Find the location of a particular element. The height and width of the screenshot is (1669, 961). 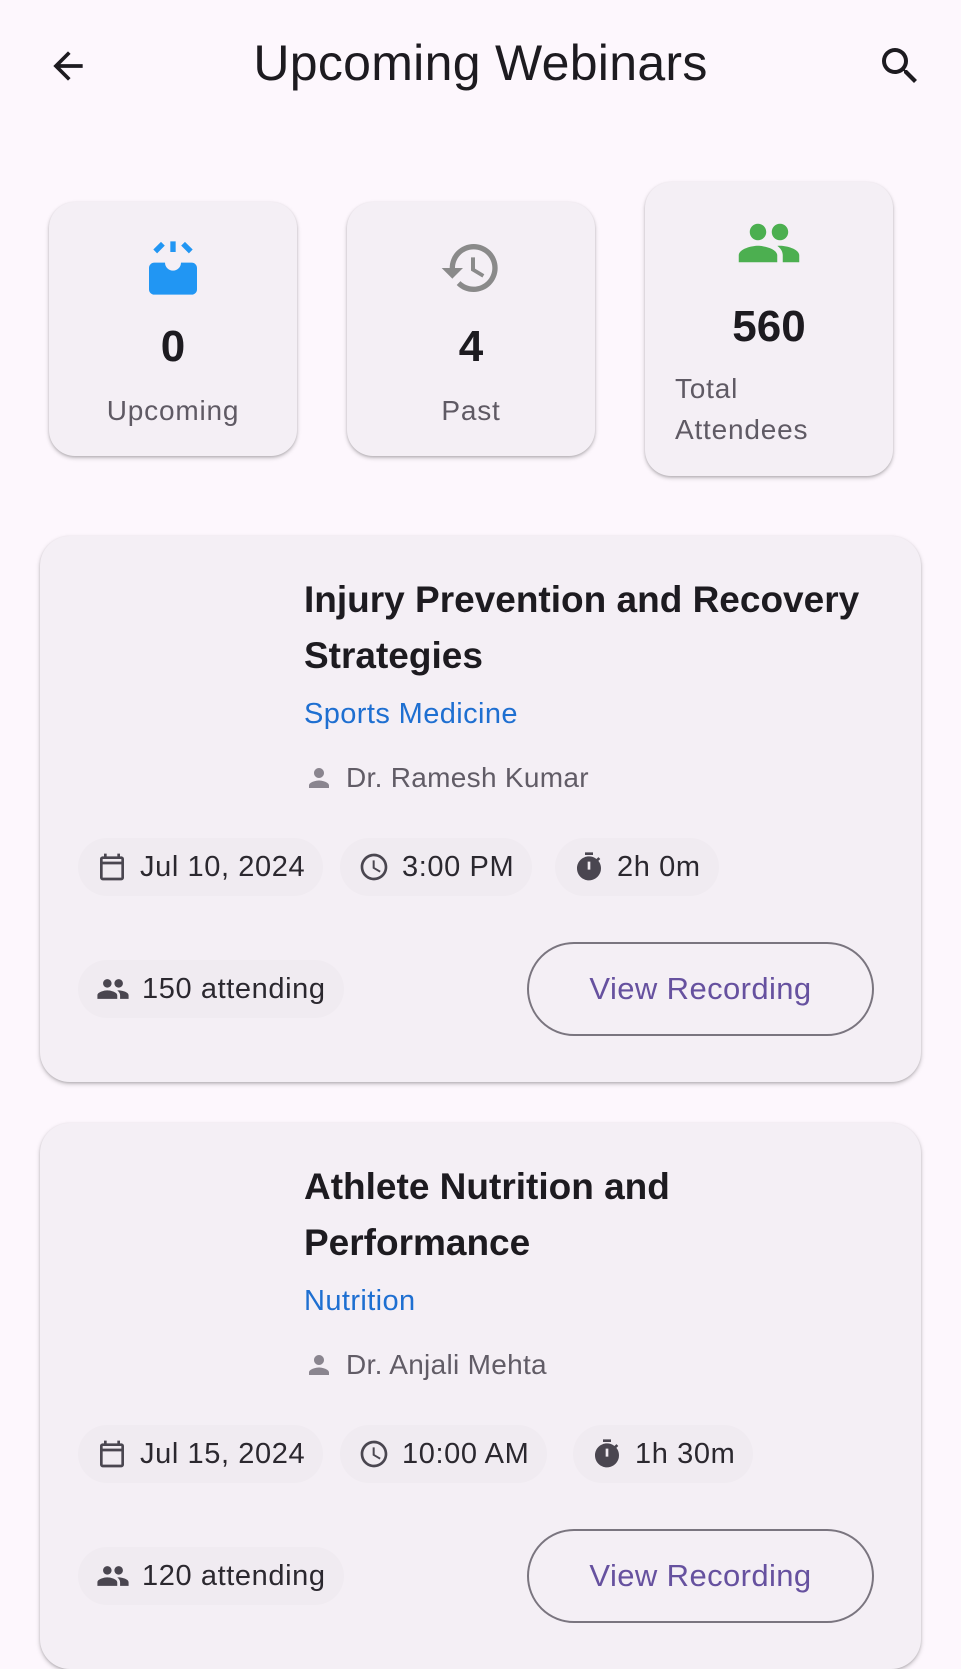

stat-value-attendees: 560 is located at coordinates (769, 326).